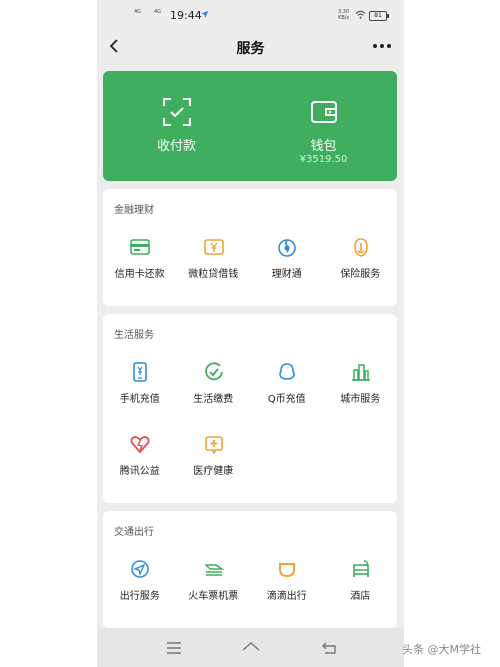  Describe the element at coordinates (379, 16) in the screenshot. I see `battery-indicator: 81` at that location.